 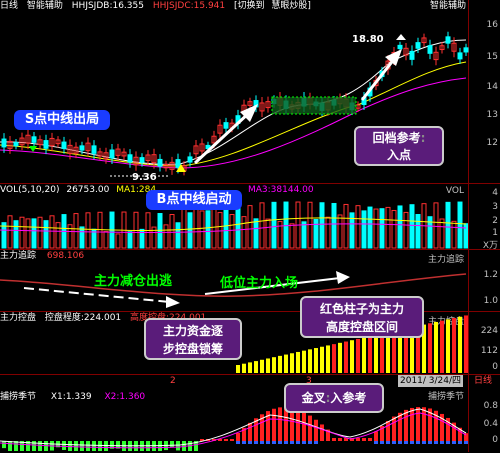 What do you see at coordinates (399, 146) in the screenshot?
I see `pullback-callout: 回档参考: 入点` at bounding box center [399, 146].